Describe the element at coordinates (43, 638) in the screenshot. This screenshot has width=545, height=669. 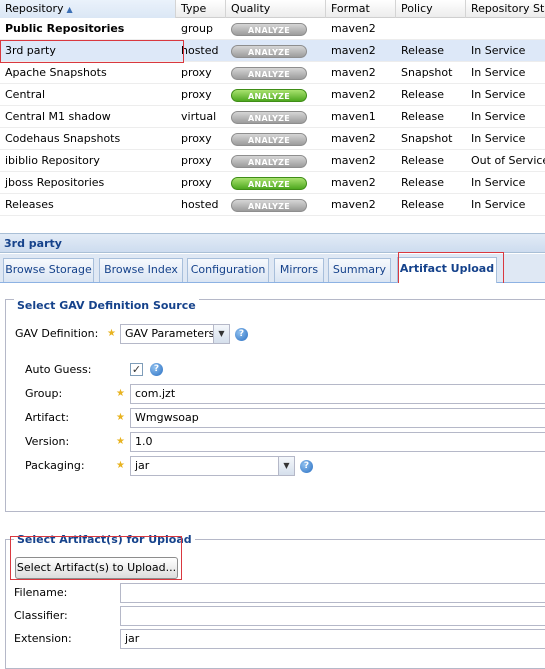
I see `extension-label: Extension:` at that location.